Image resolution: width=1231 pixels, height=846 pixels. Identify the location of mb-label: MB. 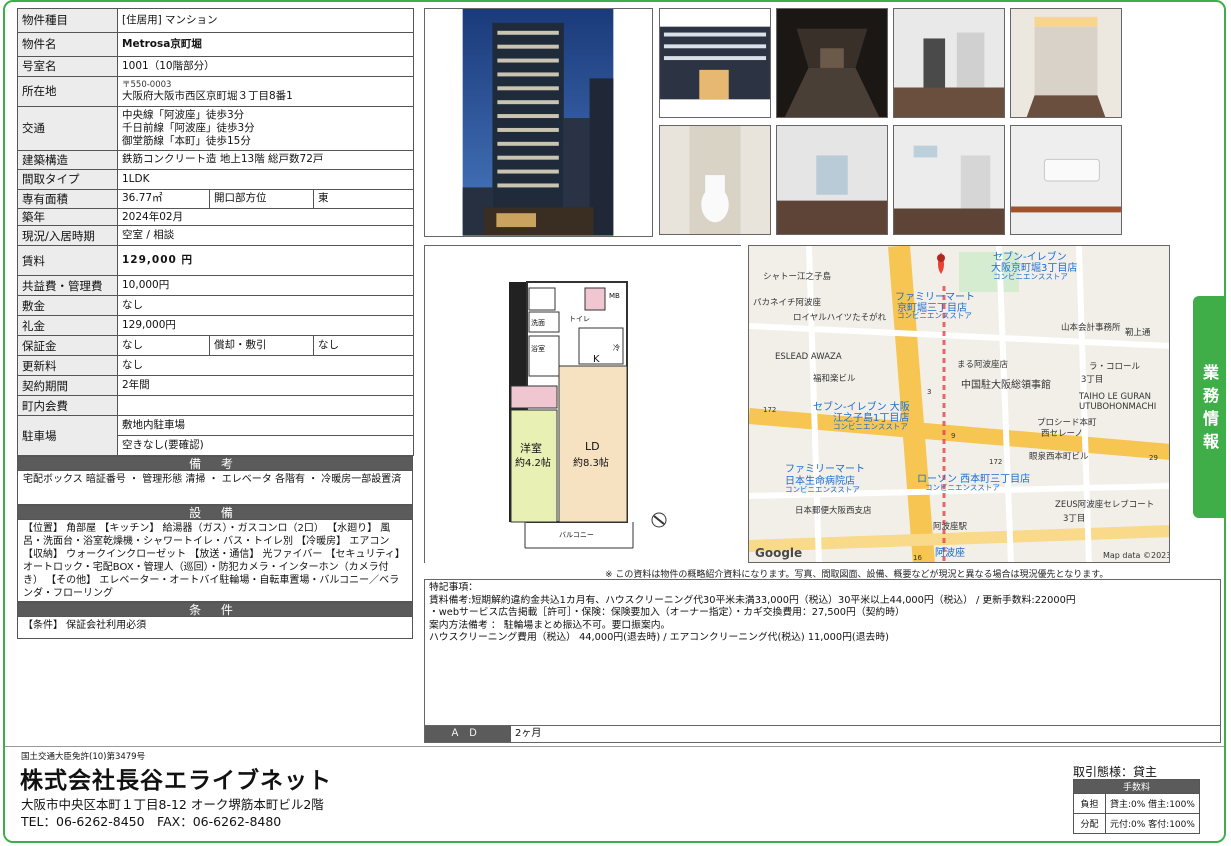
(614, 296).